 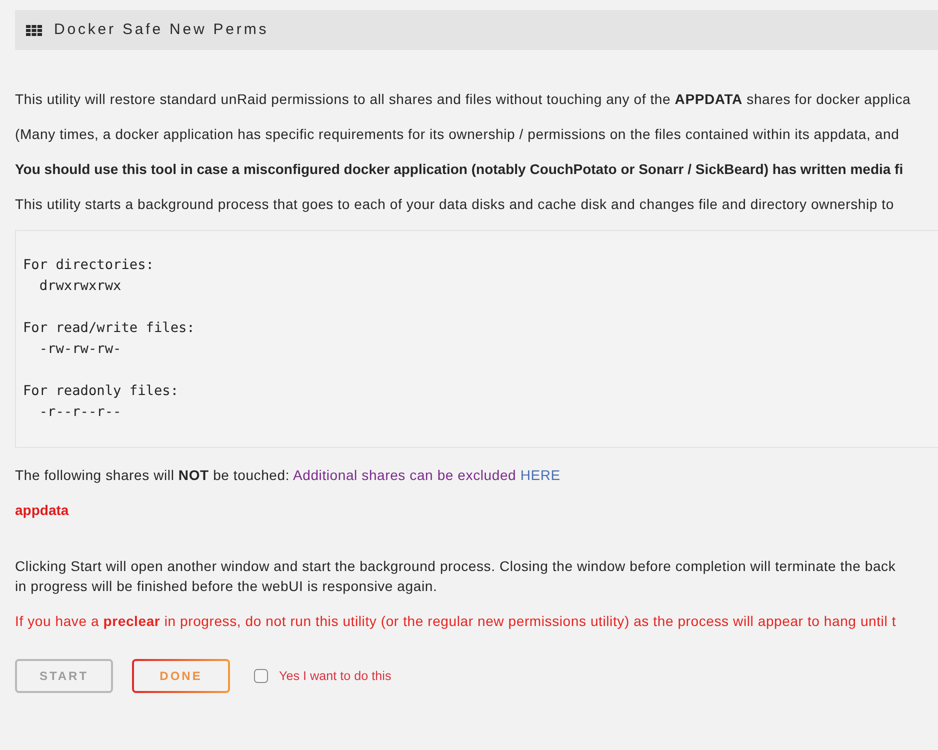 What do you see at coordinates (89, 265) in the screenshot?
I see `code-line: For directories:` at bounding box center [89, 265].